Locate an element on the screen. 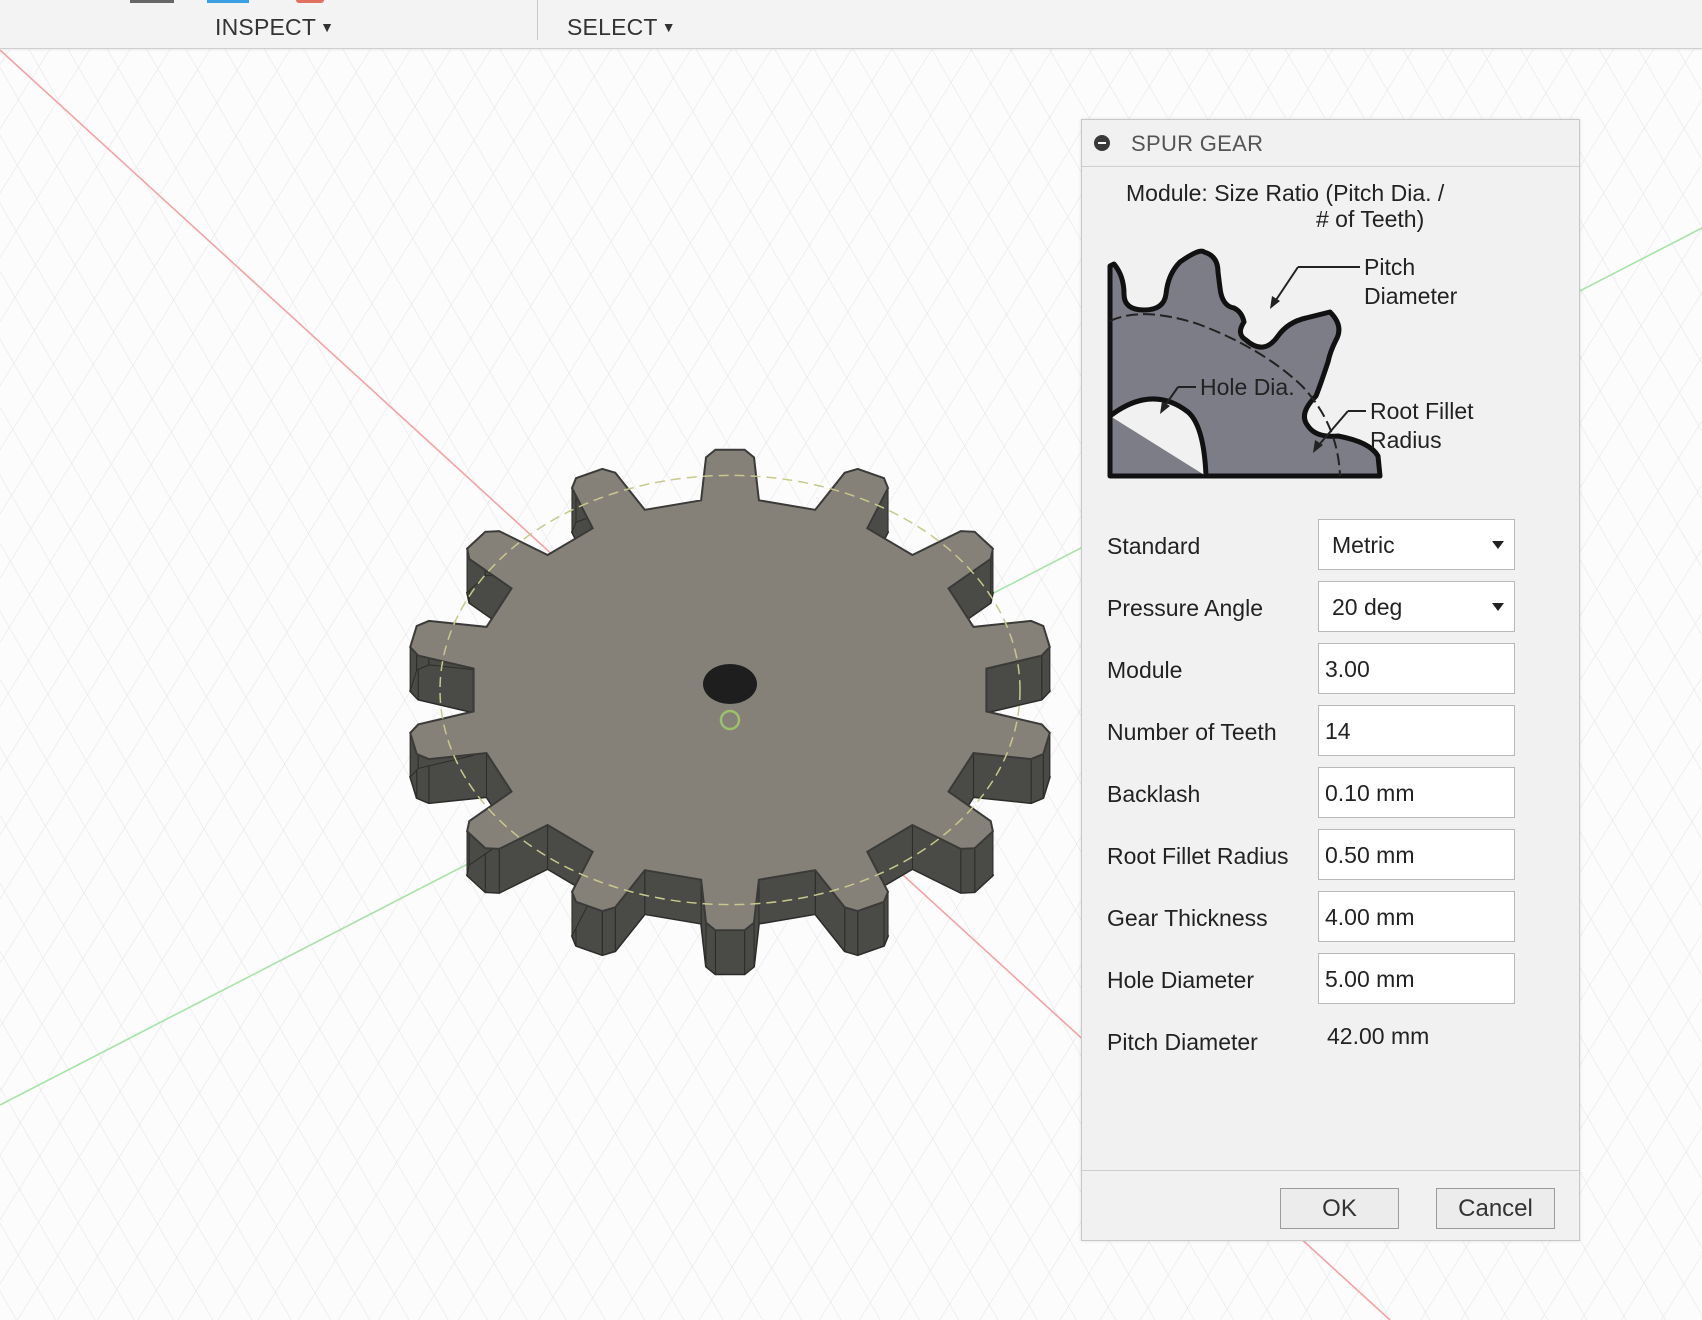 This screenshot has height=1320, width=1702. pressure-angle-value: 20 deg is located at coordinates (1367, 607).